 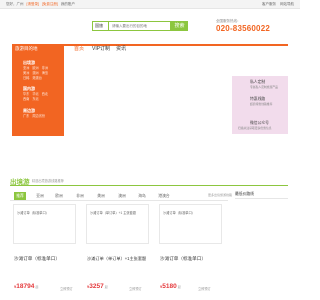 I want to click on panel-item-deals: 特惠线路 超值特惠线路推荐, so click(x=261, y=101).